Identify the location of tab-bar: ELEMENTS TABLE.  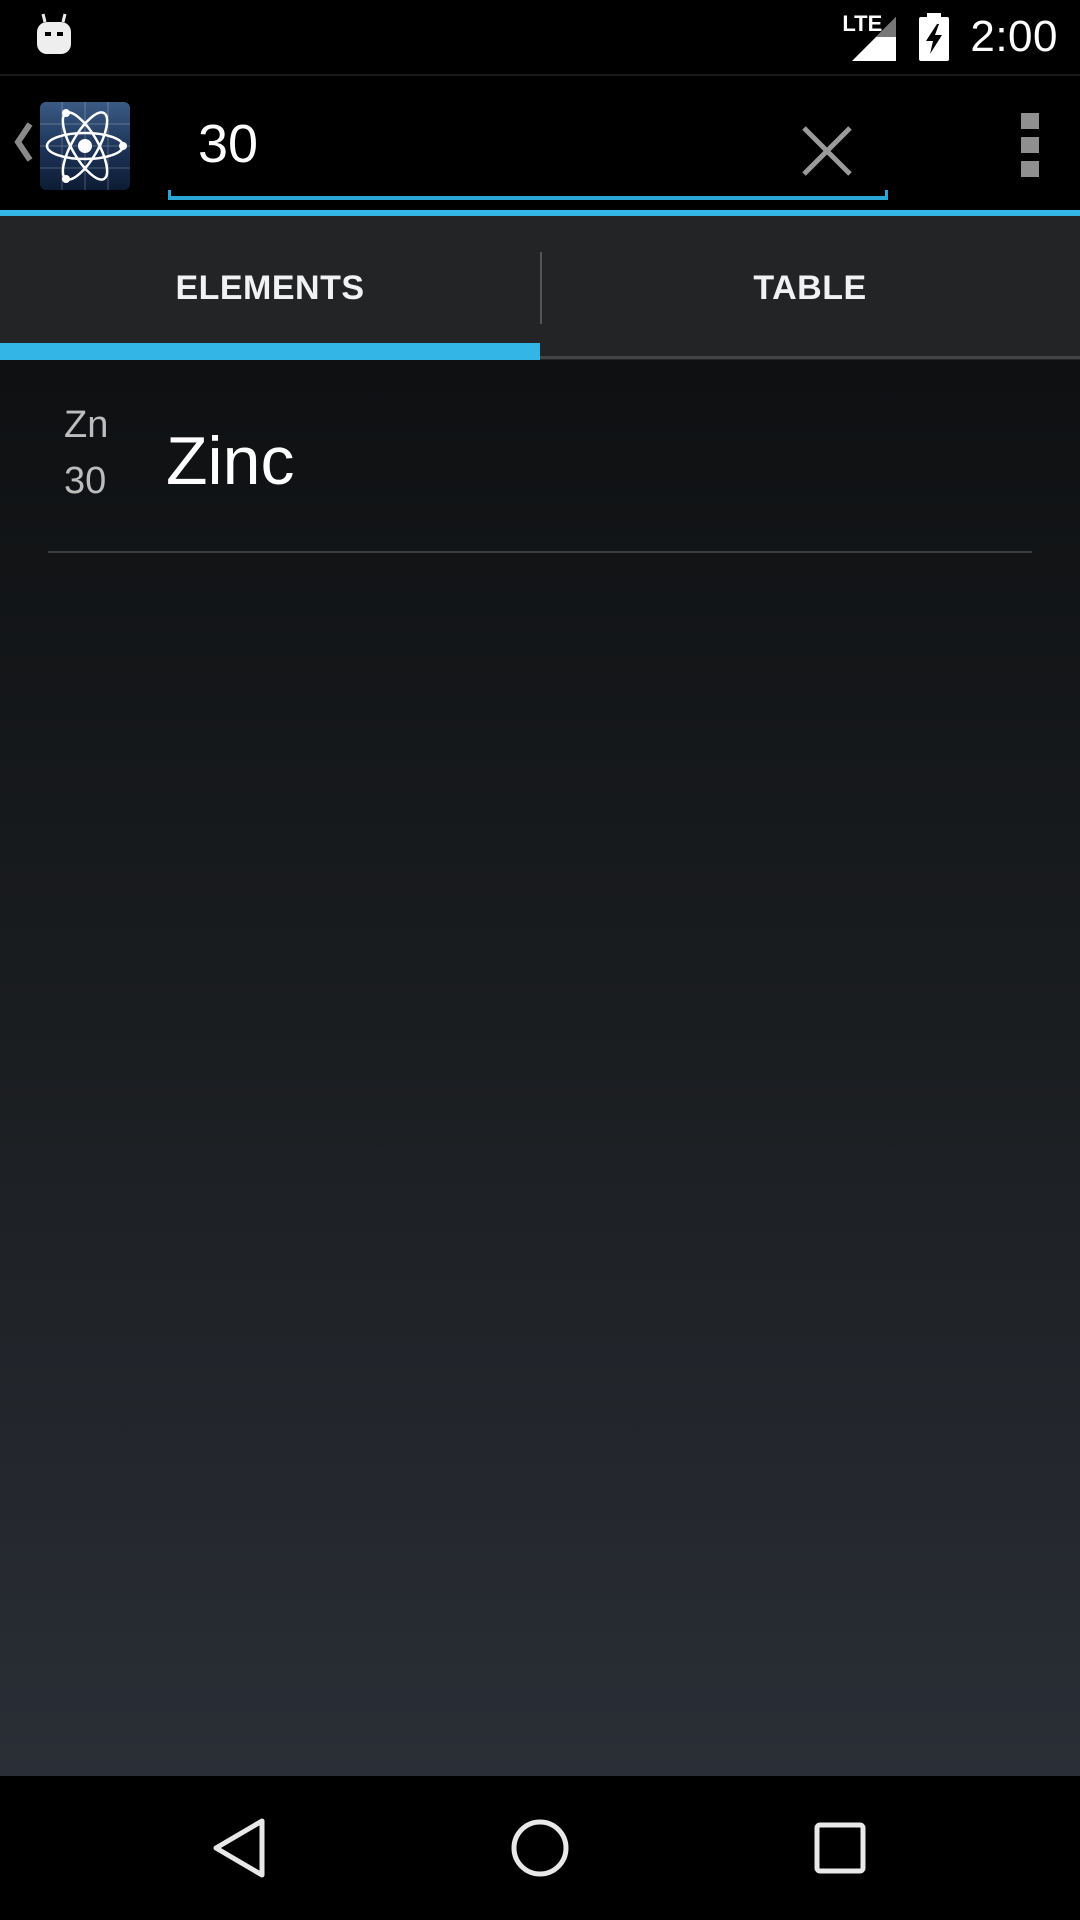
(540, 288).